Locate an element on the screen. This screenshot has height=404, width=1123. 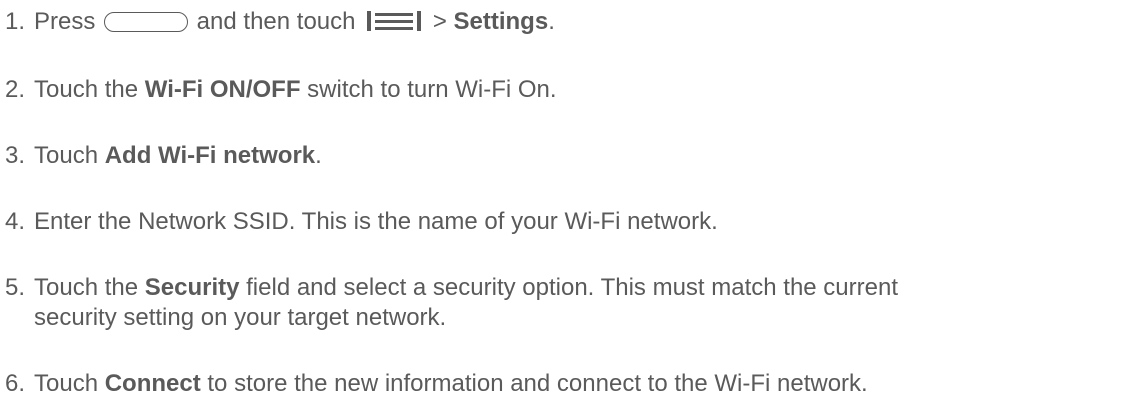
step-text-segment: and then touch is located at coordinates (276, 21).